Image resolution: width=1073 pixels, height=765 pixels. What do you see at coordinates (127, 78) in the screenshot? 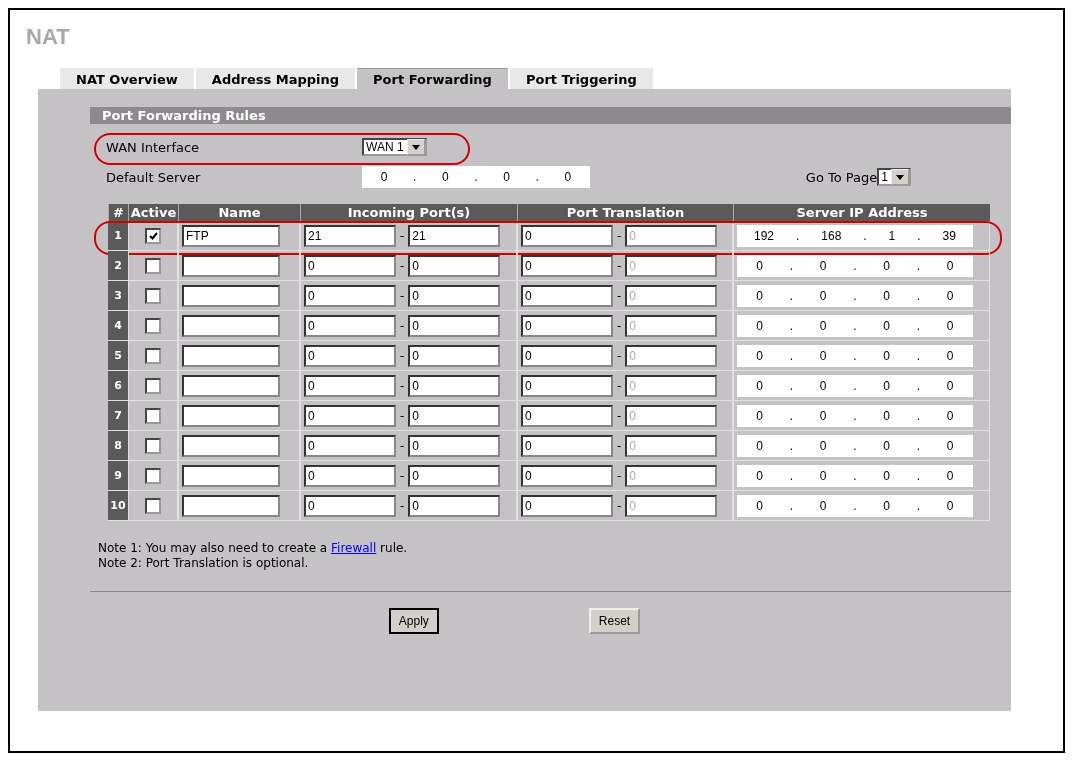
I see `tab: NAT Overview` at bounding box center [127, 78].